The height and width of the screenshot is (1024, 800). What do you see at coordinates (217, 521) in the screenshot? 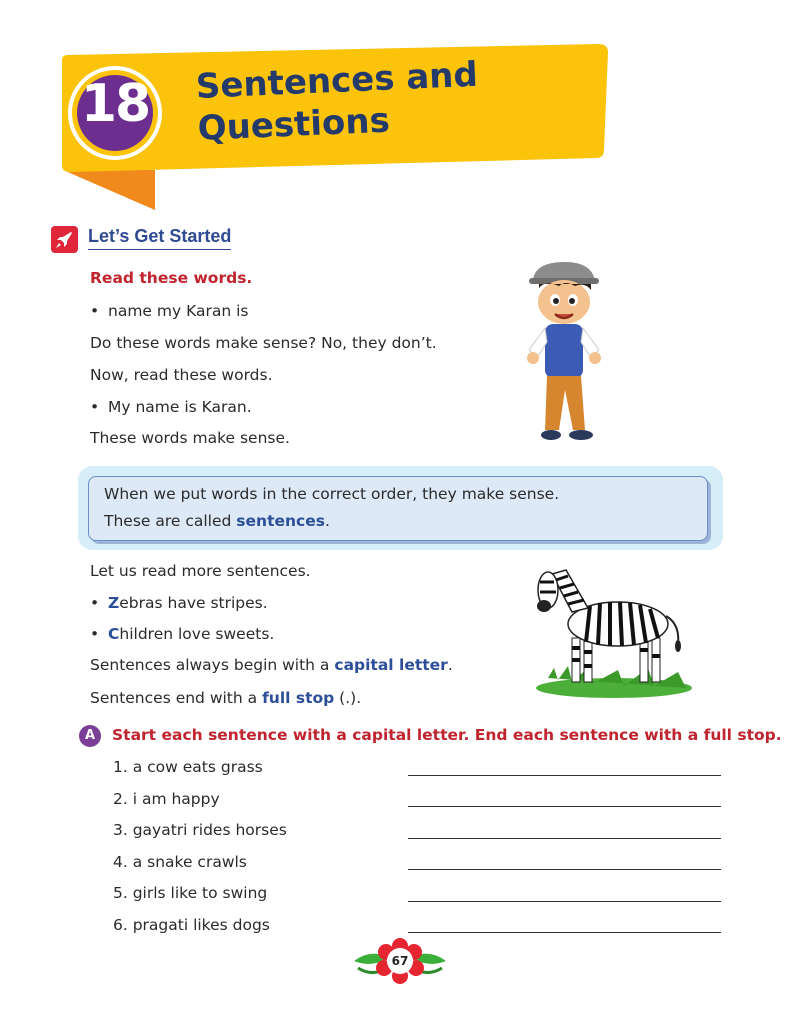
I see `info-line-2: These are called sentences.` at bounding box center [217, 521].